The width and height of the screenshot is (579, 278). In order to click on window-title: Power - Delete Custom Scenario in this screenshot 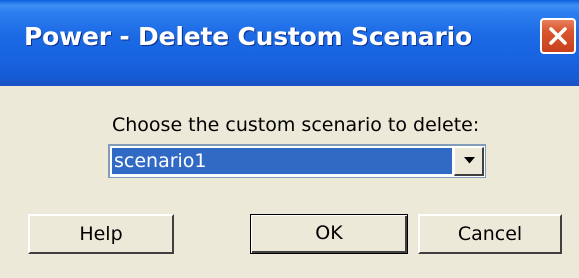, I will do `click(248, 36)`.